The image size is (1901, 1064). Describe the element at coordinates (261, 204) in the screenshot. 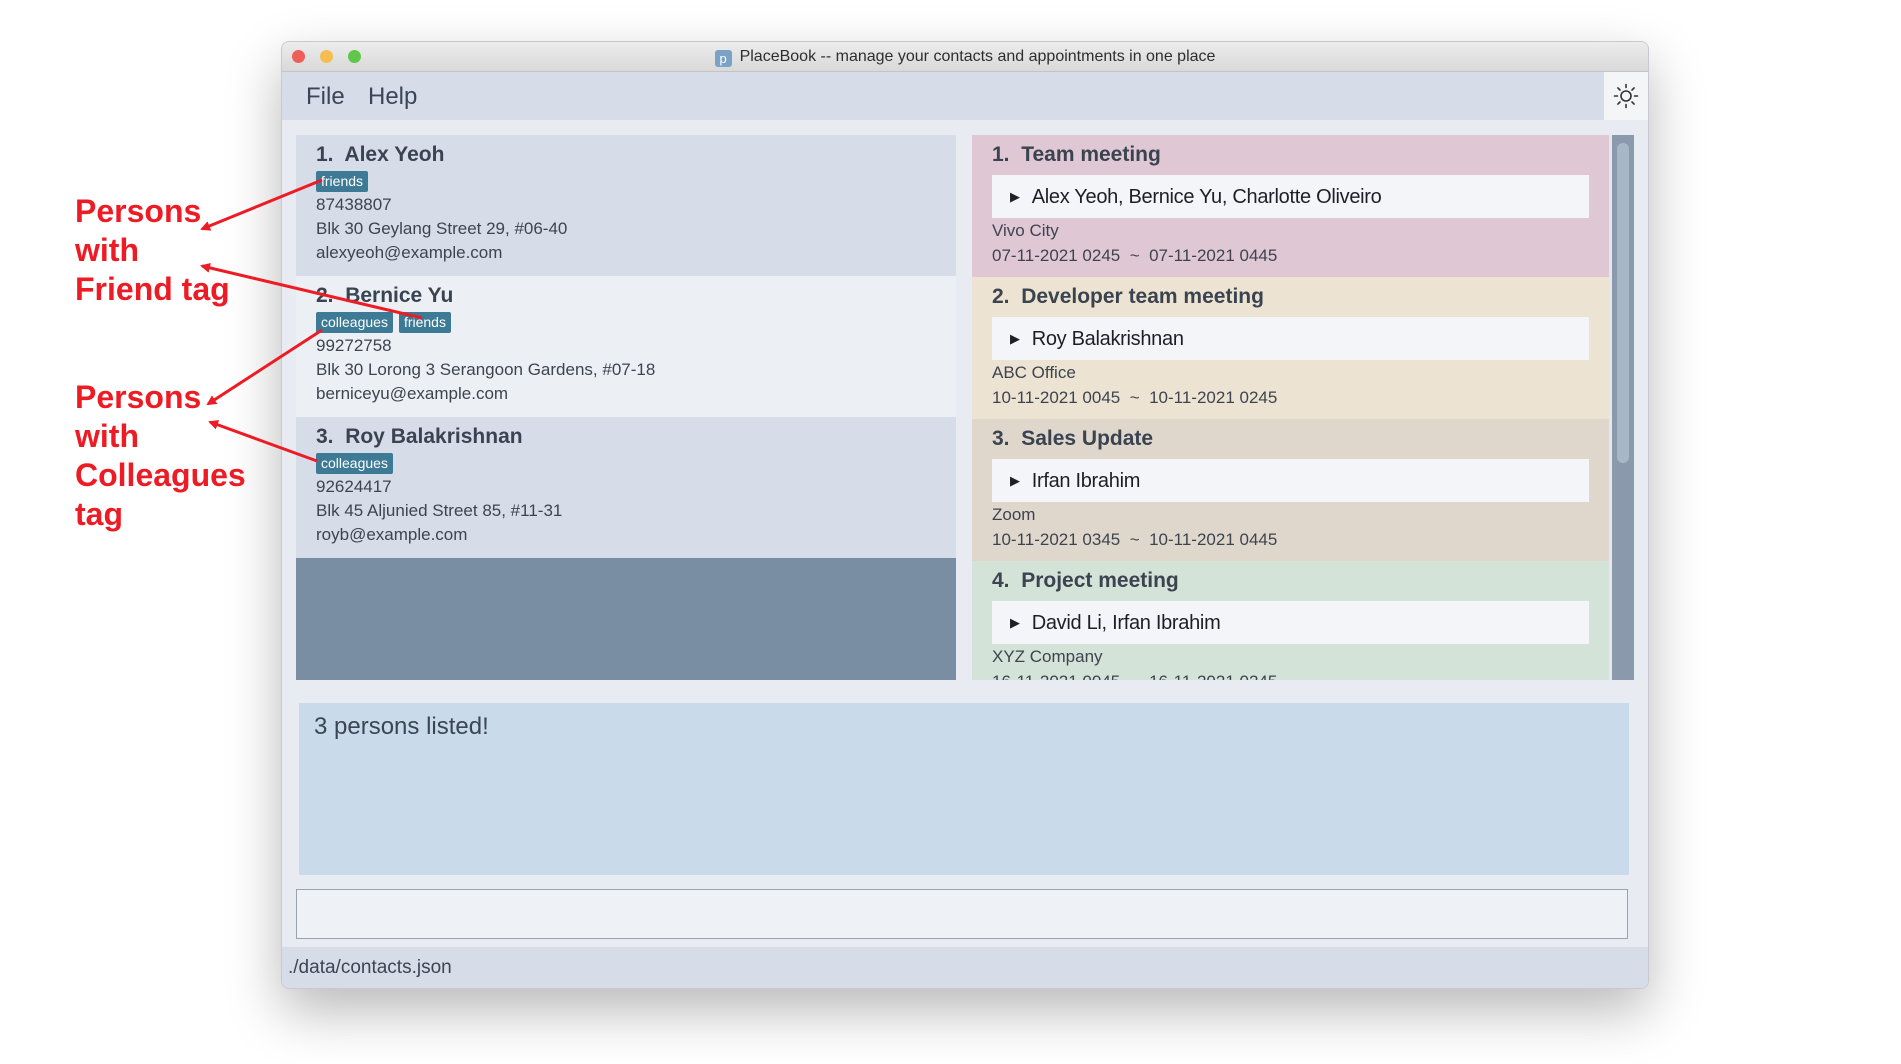

I see `arrow-friend-alex` at that location.